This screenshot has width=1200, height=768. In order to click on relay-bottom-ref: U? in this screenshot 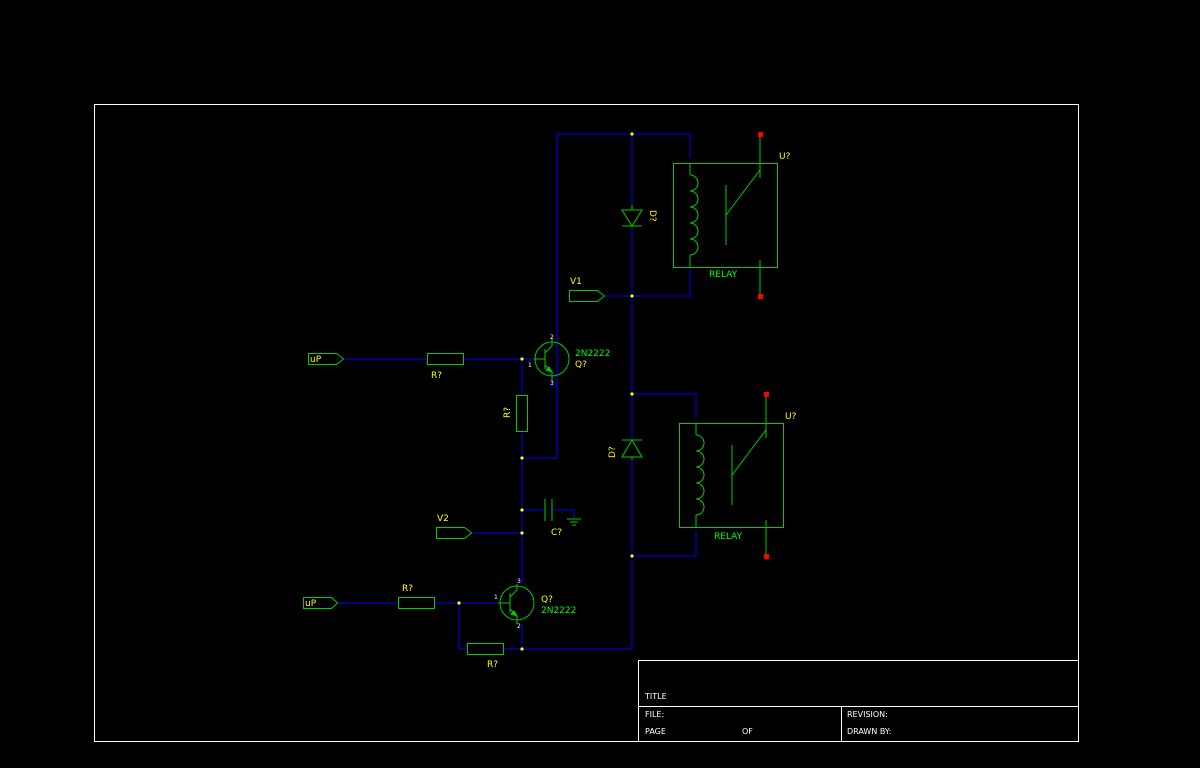, I will do `click(791, 417)`.